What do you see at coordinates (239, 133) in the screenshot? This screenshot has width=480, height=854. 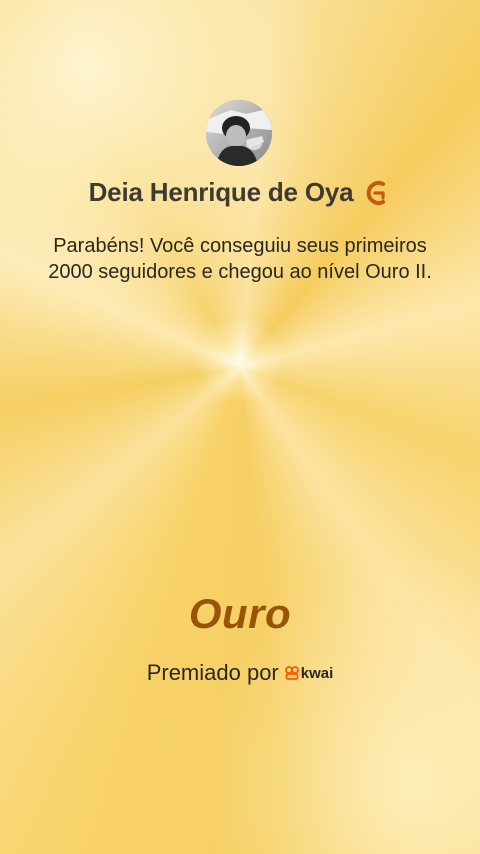 I see `avatar` at bounding box center [239, 133].